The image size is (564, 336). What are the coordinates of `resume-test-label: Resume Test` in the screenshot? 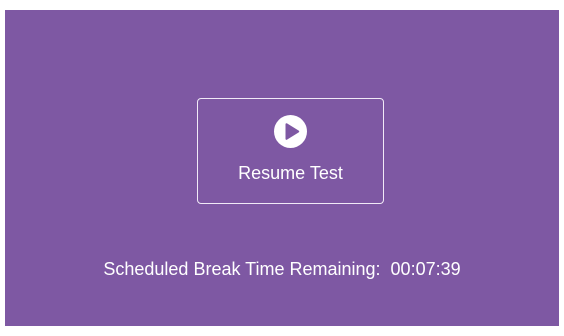 It's located at (290, 173).